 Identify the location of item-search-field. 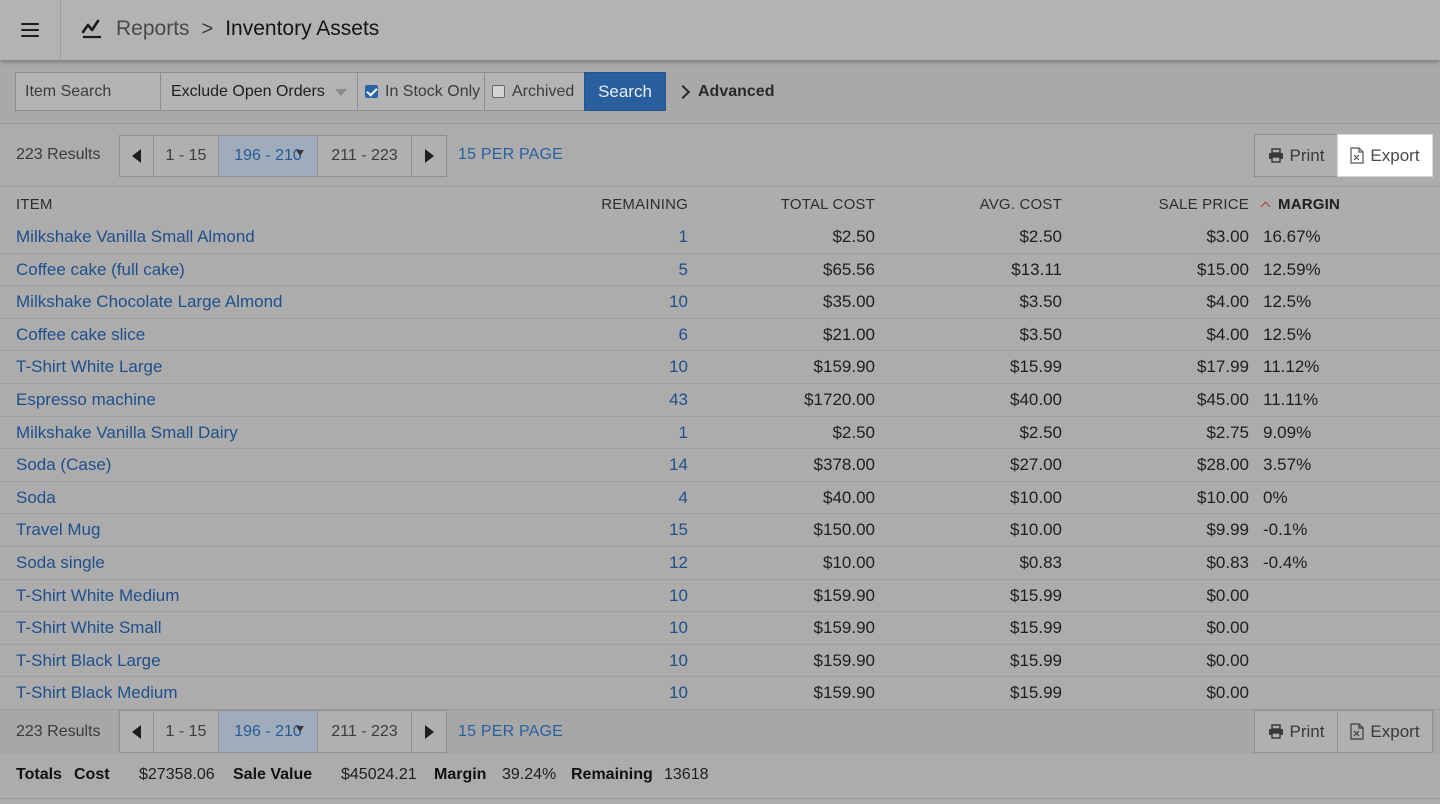
(88, 91).